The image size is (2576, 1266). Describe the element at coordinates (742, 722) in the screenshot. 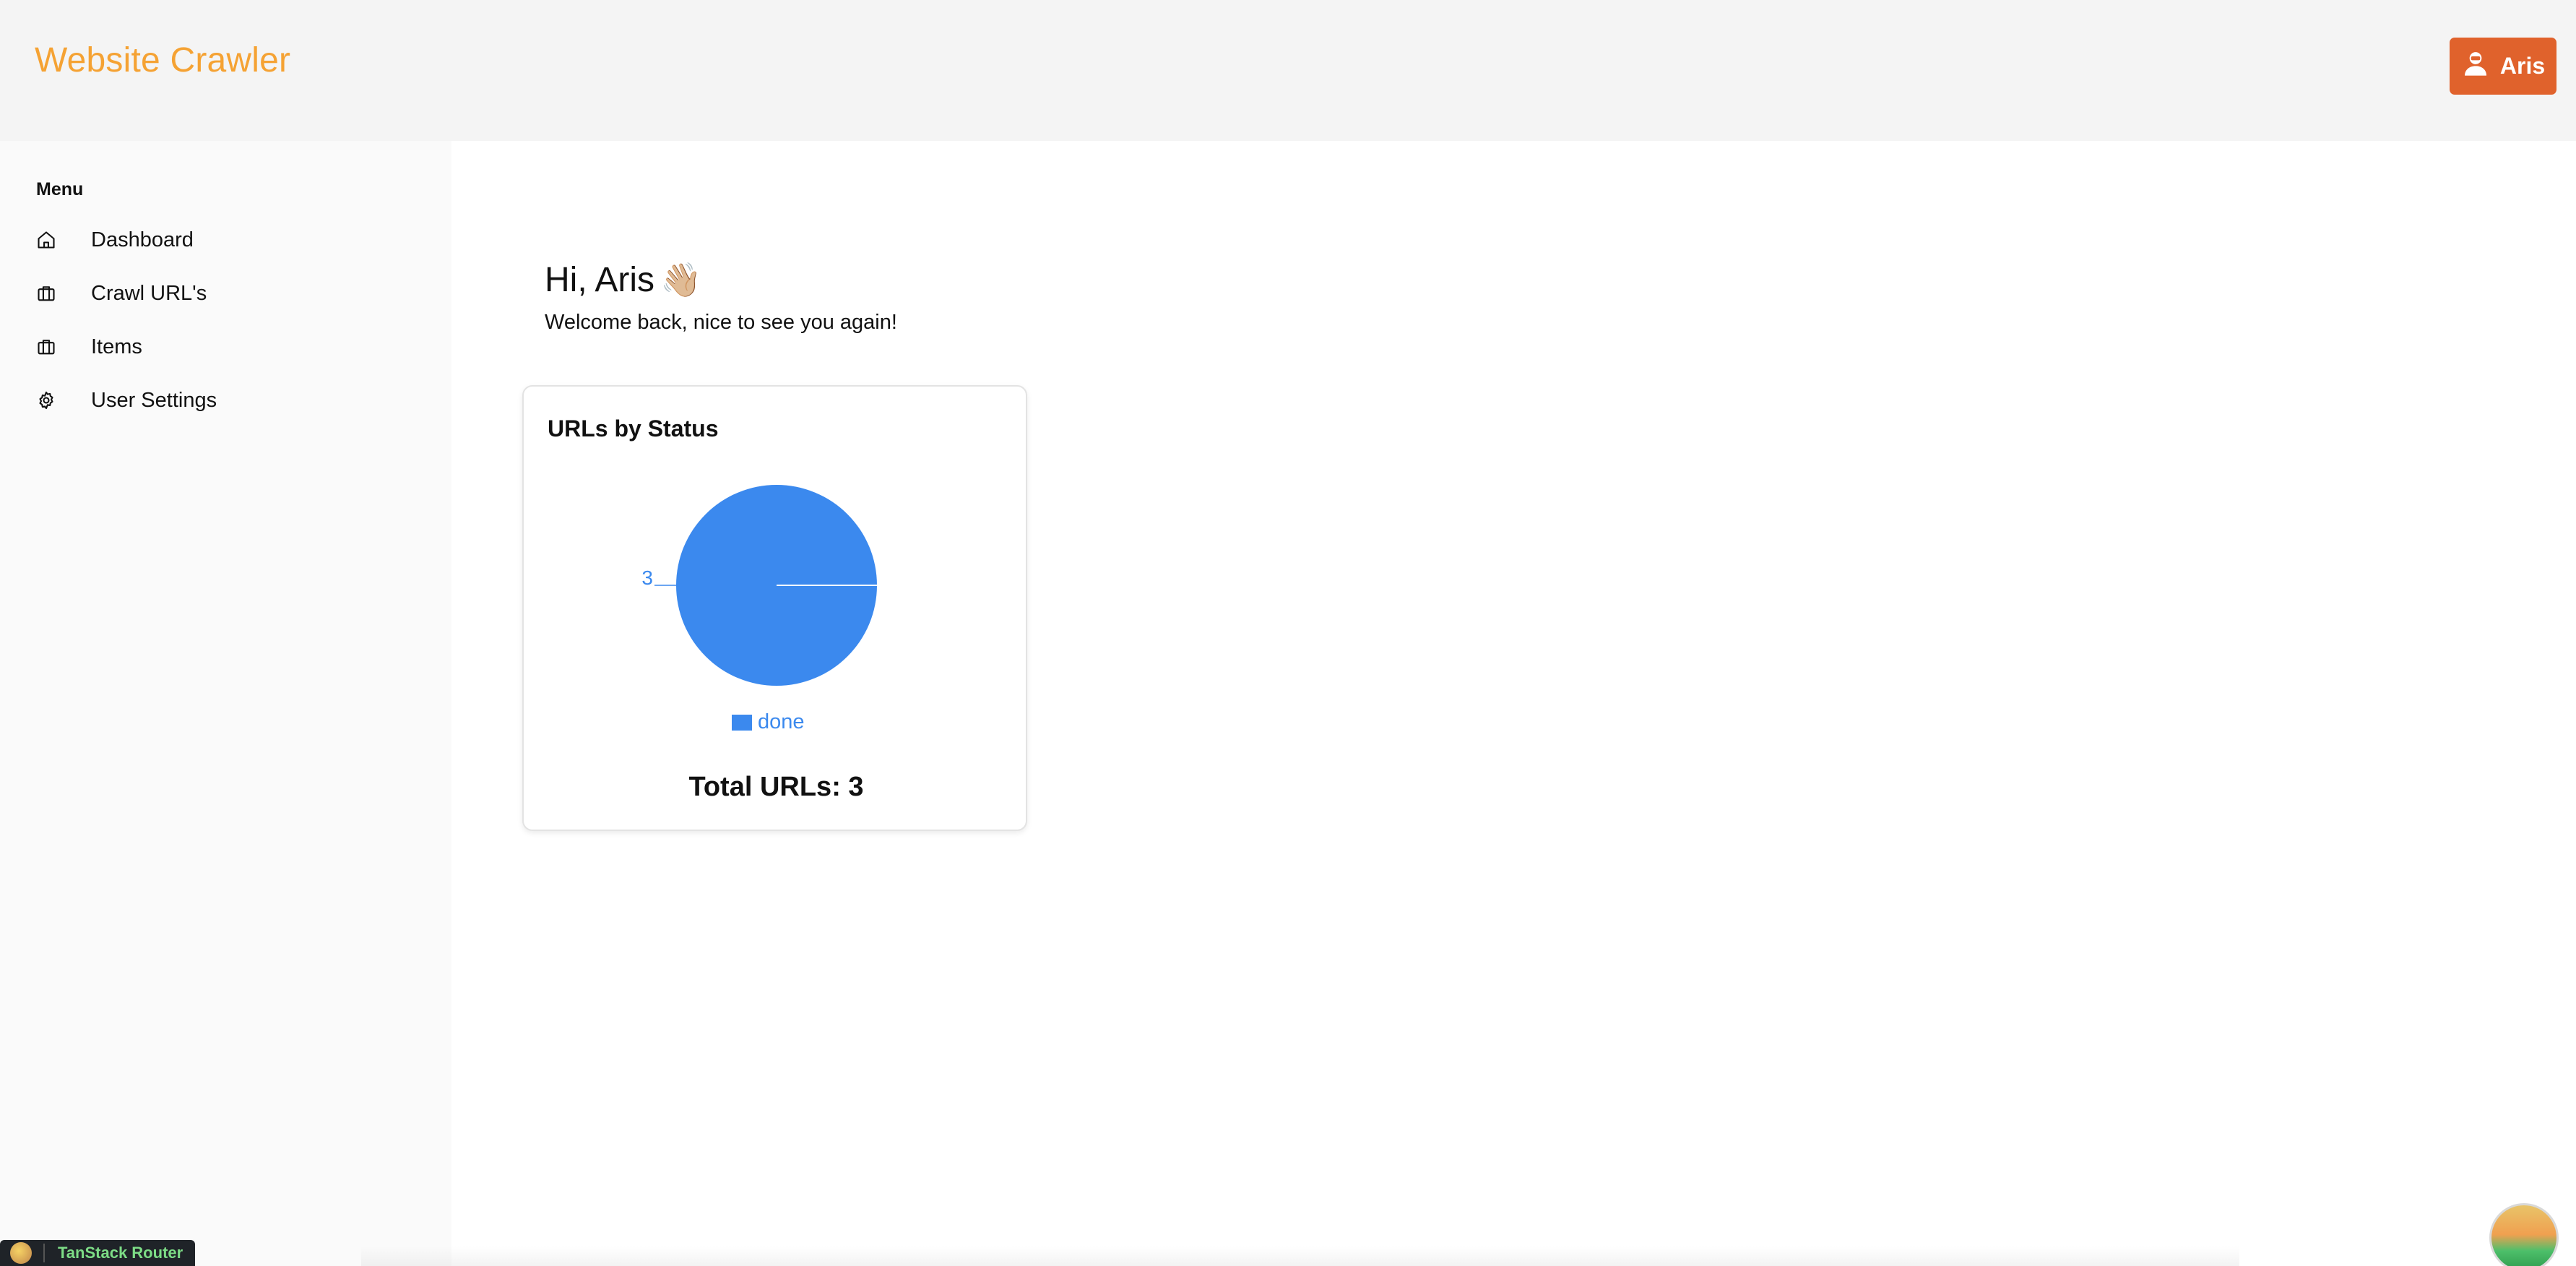

I see `legend-swatch` at that location.